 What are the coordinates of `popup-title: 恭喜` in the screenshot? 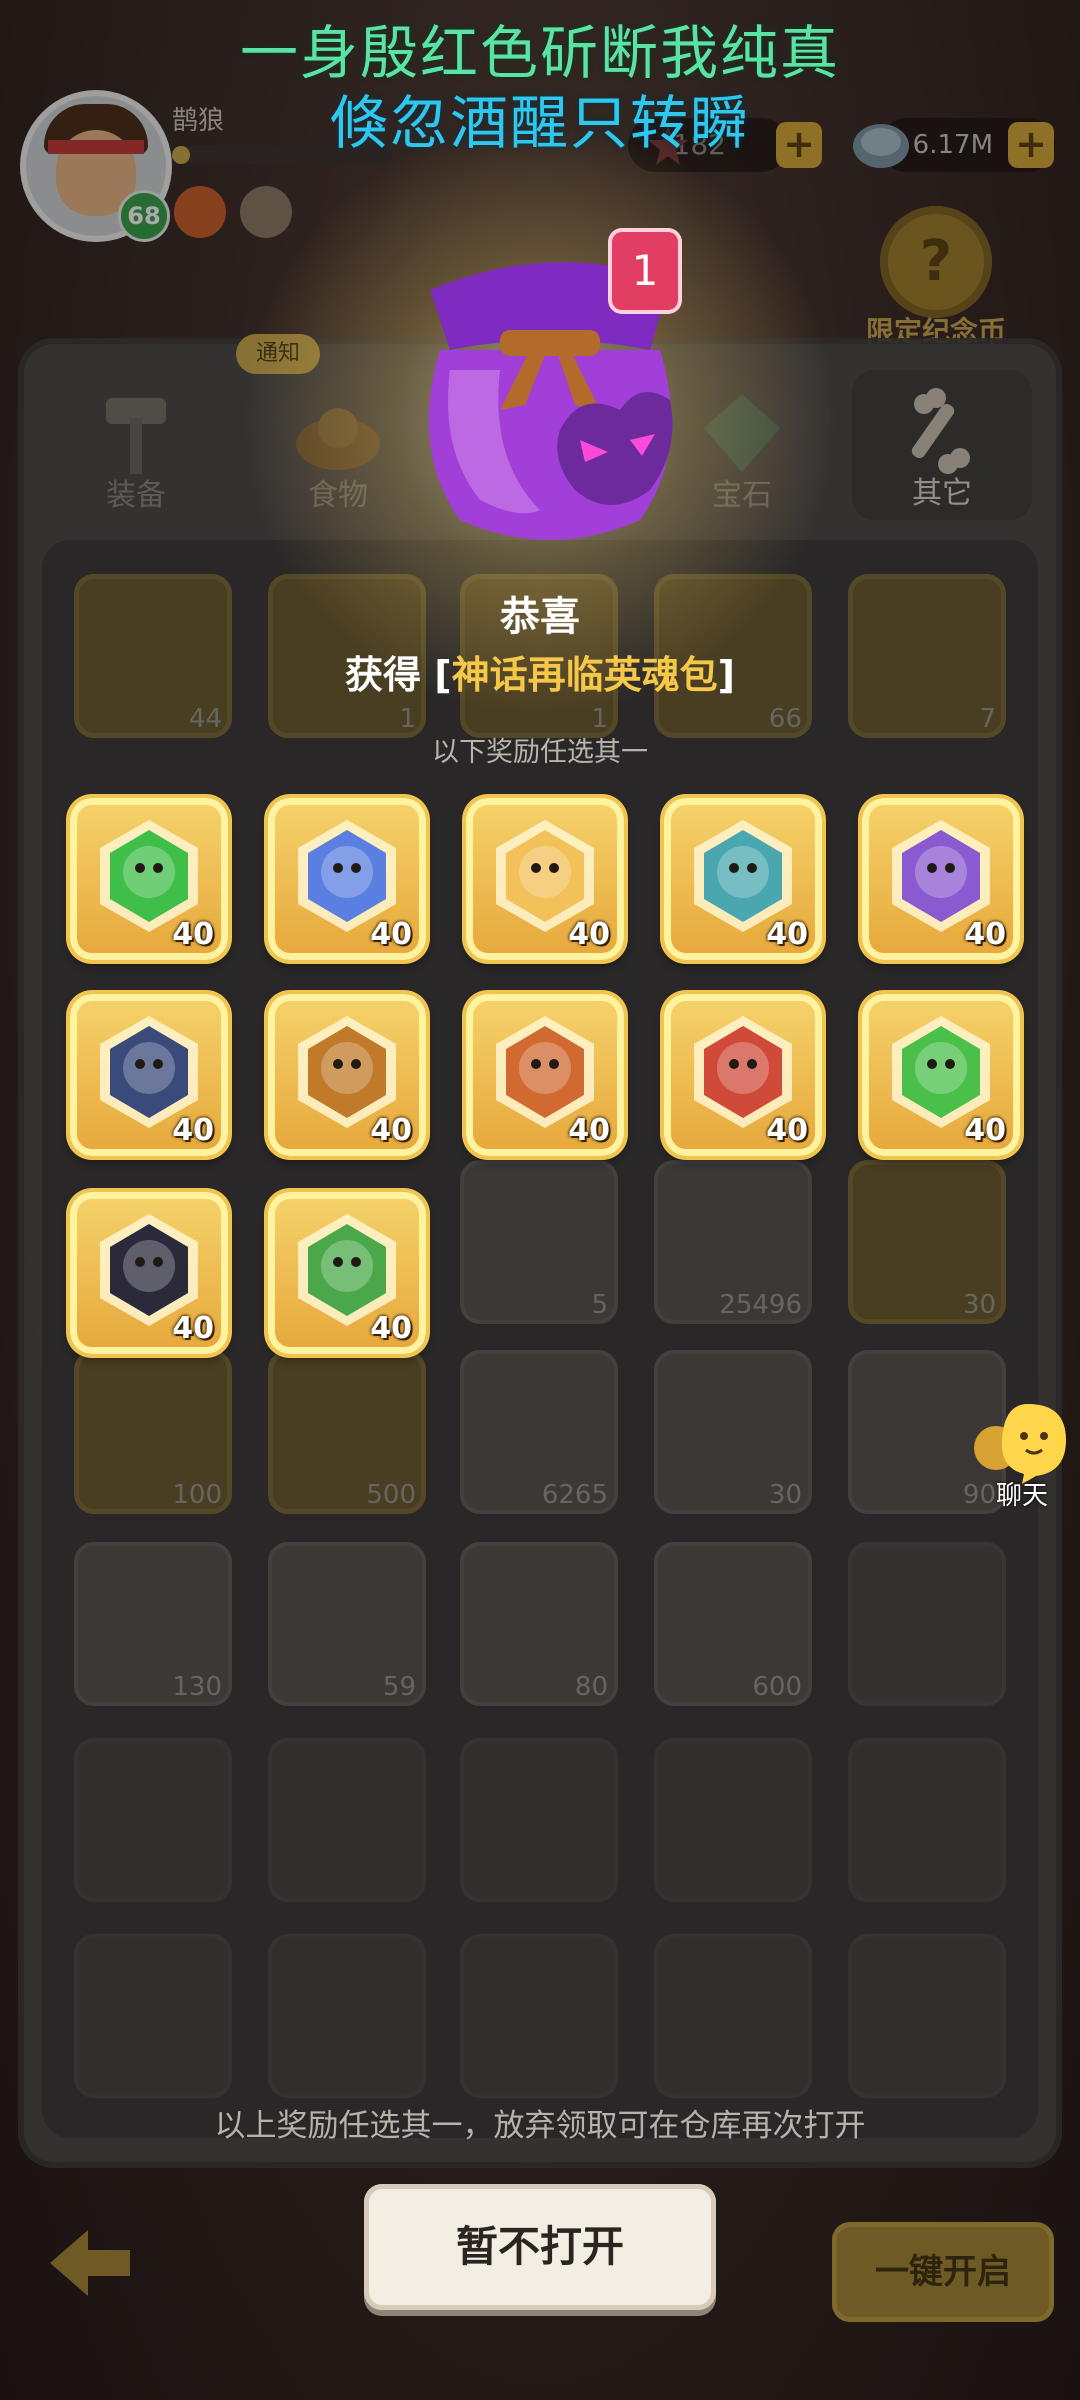 It's located at (540, 617).